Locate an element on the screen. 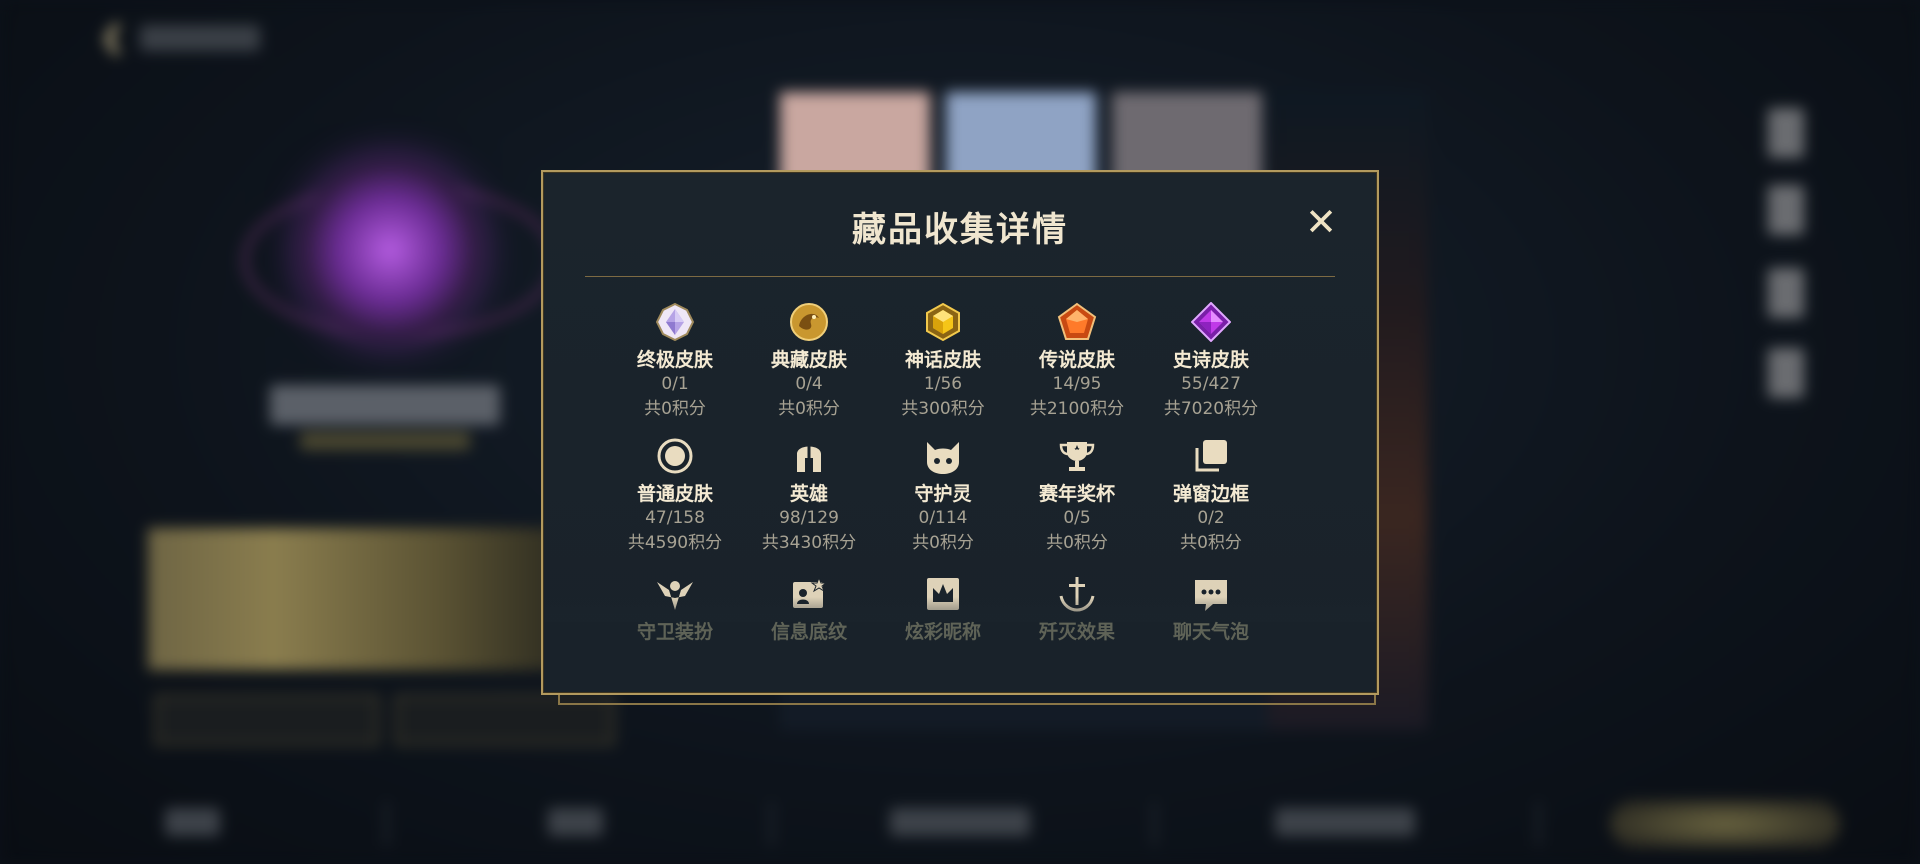  mythic-skin-gem-icon is located at coordinates (943, 322).